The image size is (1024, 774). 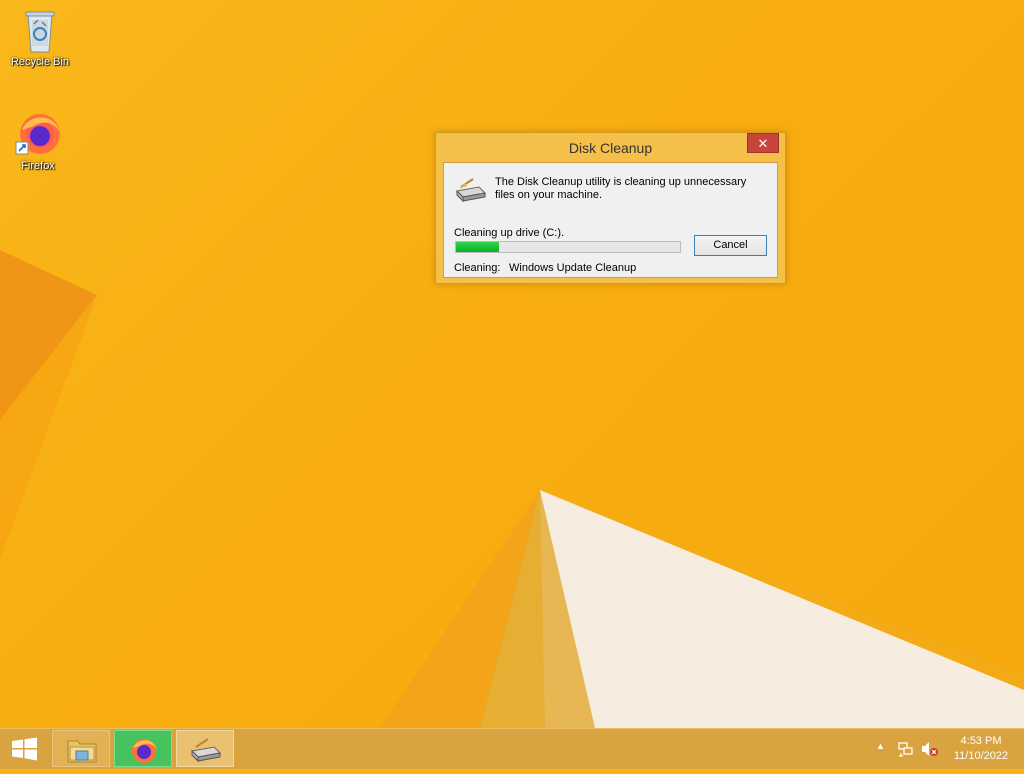 I want to click on start-button, so click(x=24, y=749).